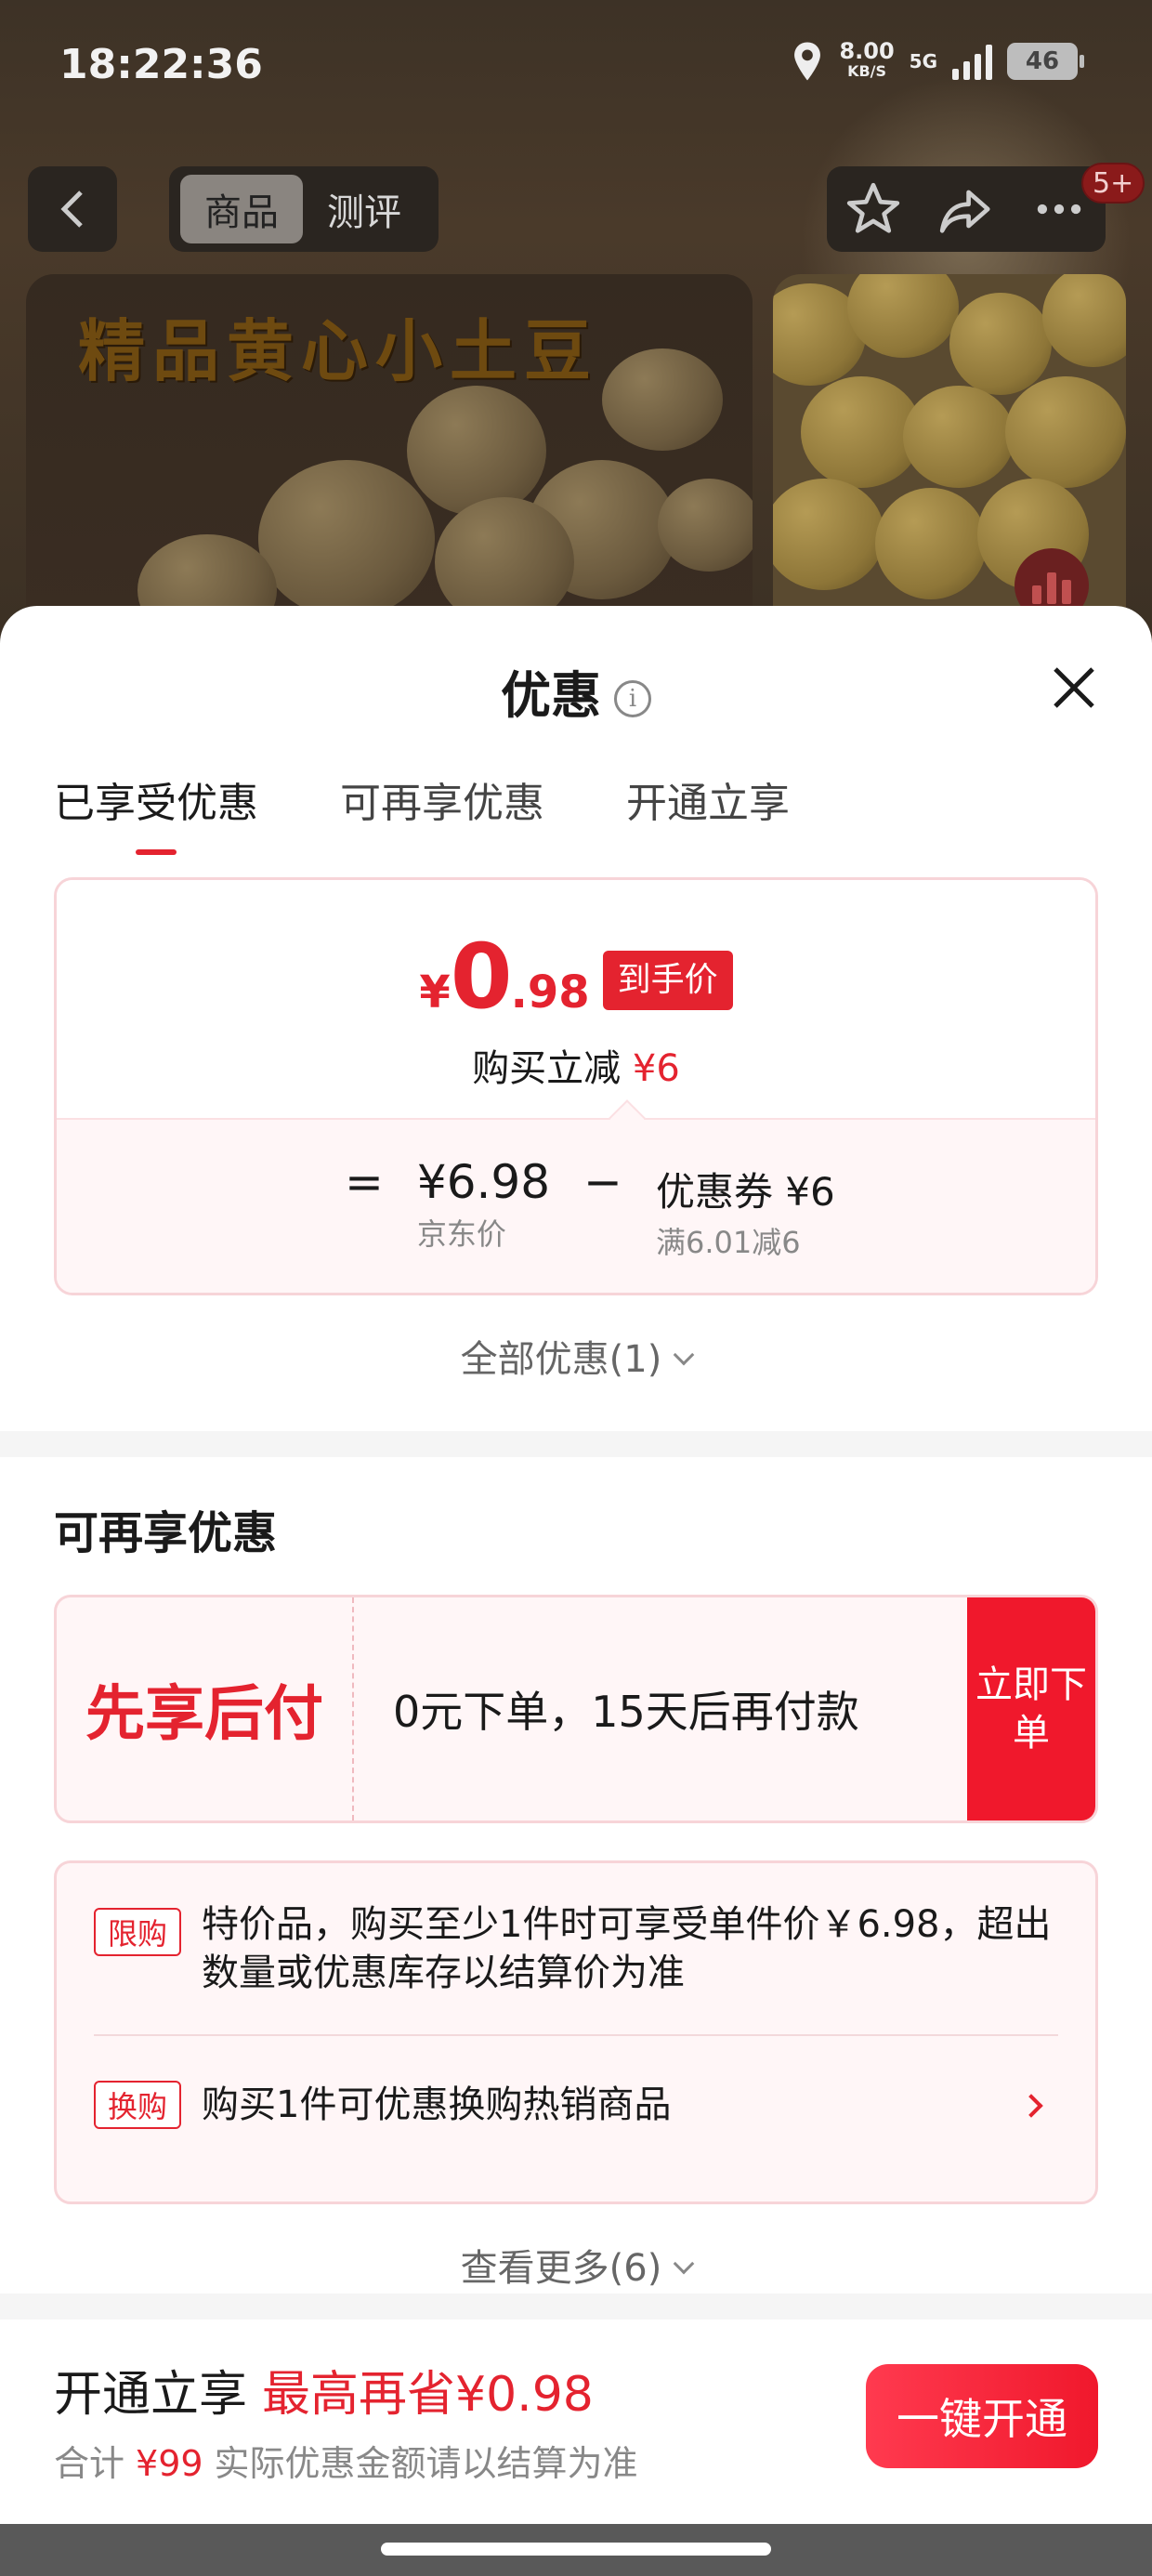 The height and width of the screenshot is (2576, 1152). I want to click on promo-exchange: 换购 购买1件可优惠换购热销商品, so click(576, 2105).